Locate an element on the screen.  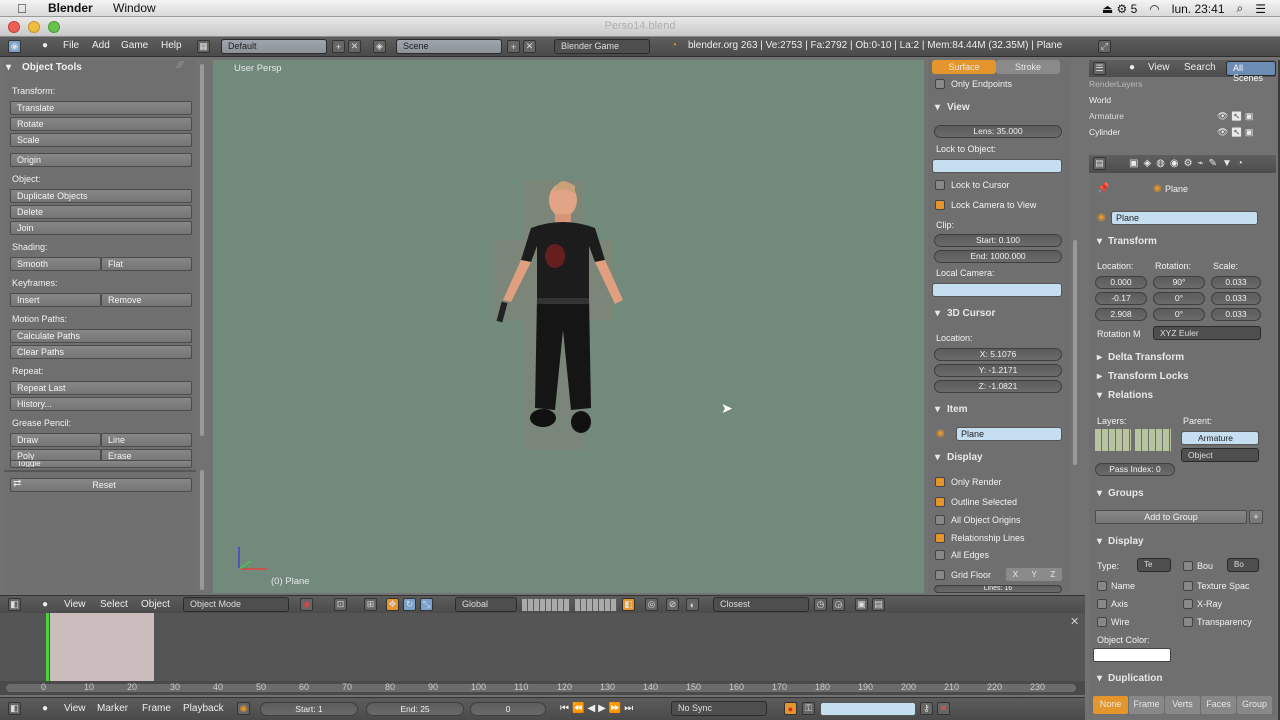
draw-button: Draw is located at coordinates (55, 440).